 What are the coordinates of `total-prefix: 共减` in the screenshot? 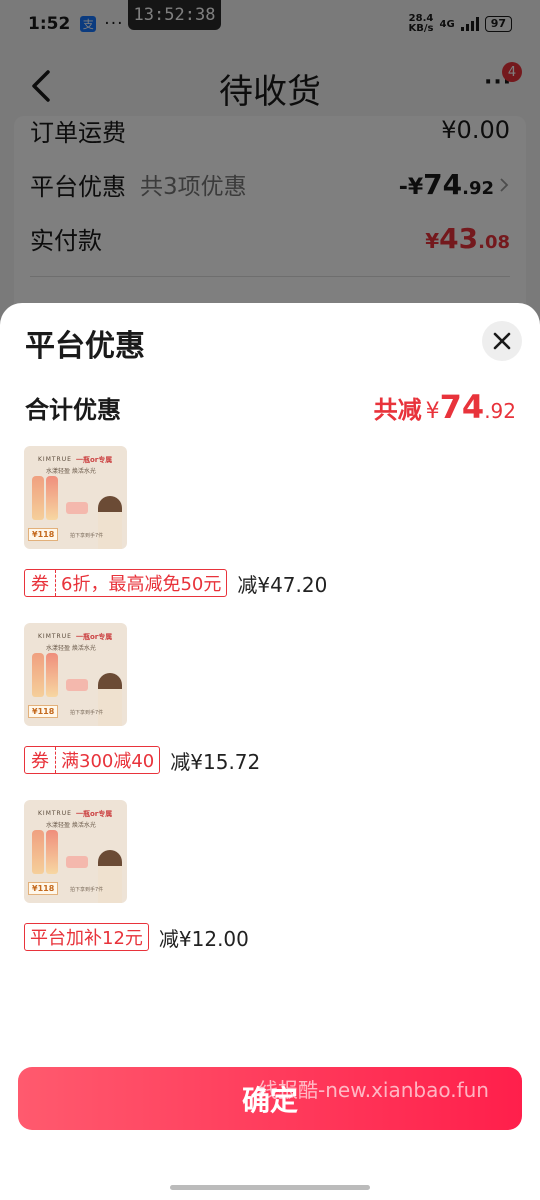 It's located at (397, 410).